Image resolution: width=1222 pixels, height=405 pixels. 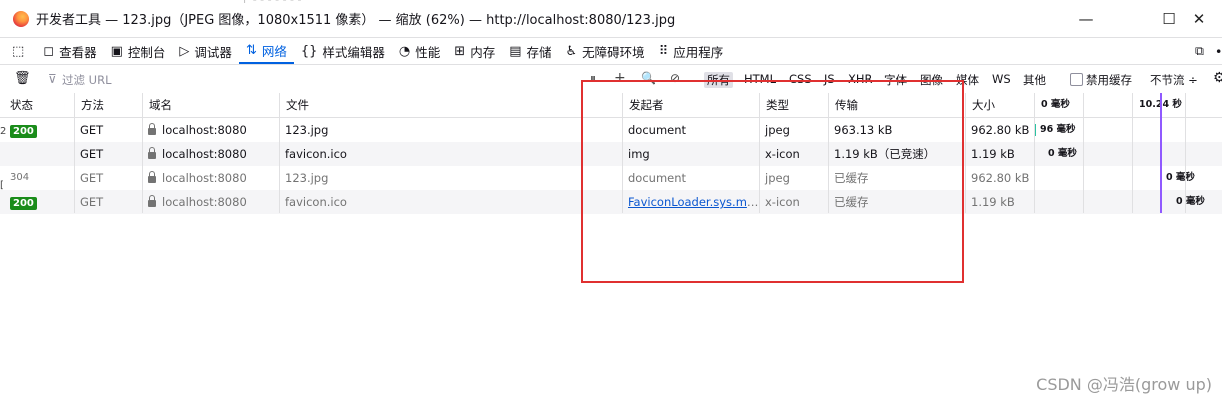 What do you see at coordinates (1086, 18) in the screenshot?
I see `minimize-button: —` at bounding box center [1086, 18].